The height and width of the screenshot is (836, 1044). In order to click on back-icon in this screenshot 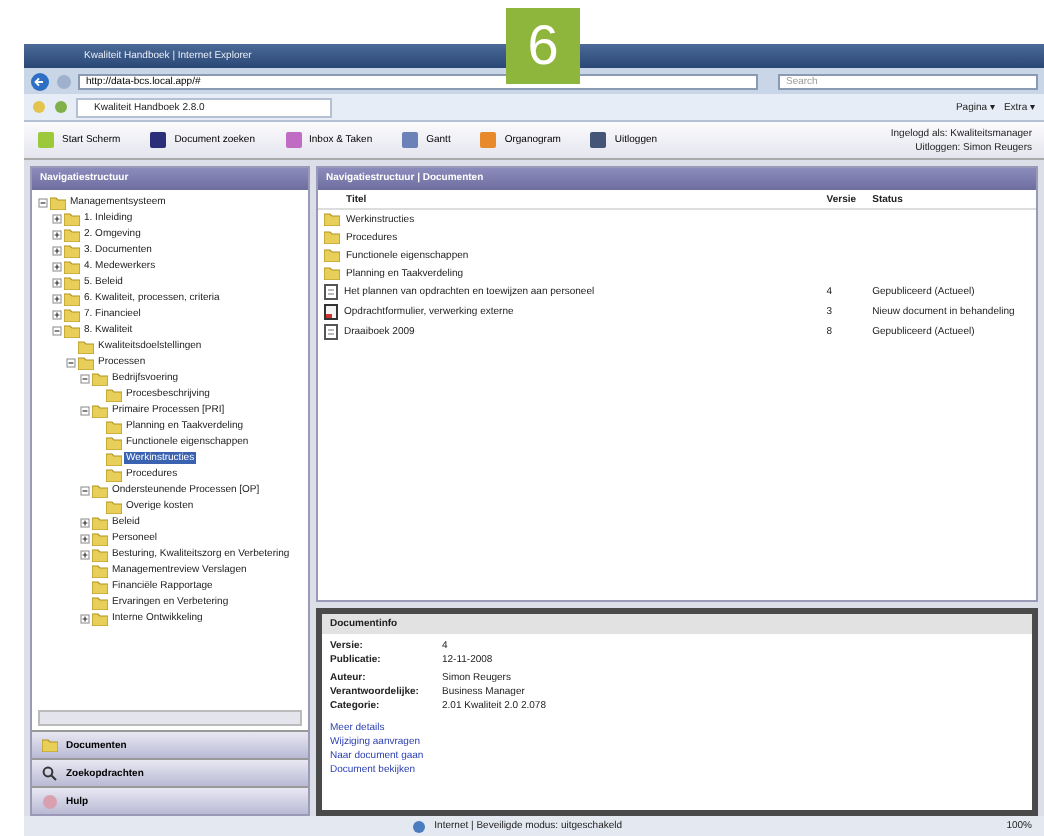, I will do `click(40, 81)`.